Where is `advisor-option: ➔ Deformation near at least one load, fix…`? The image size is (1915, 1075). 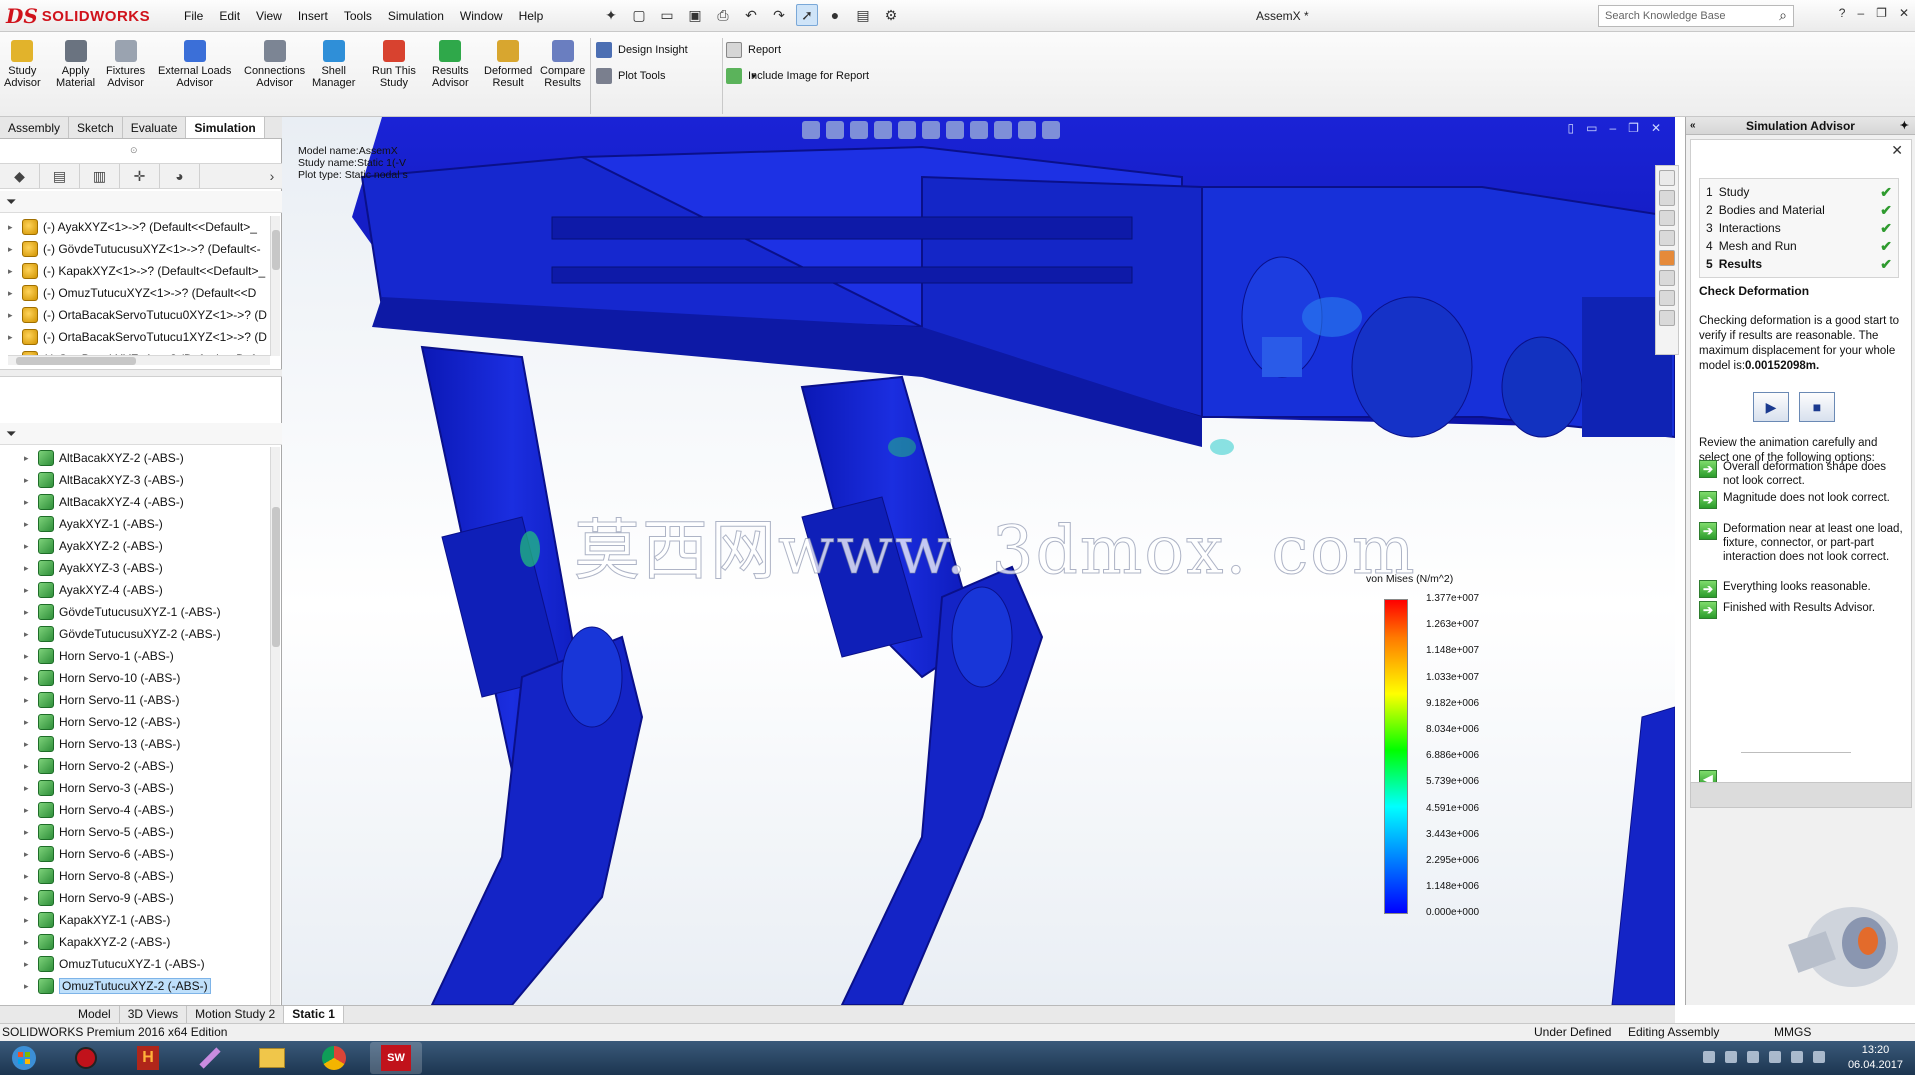
advisor-option: ➔ Deformation near at least one load, fix… is located at coordinates (1802, 543).